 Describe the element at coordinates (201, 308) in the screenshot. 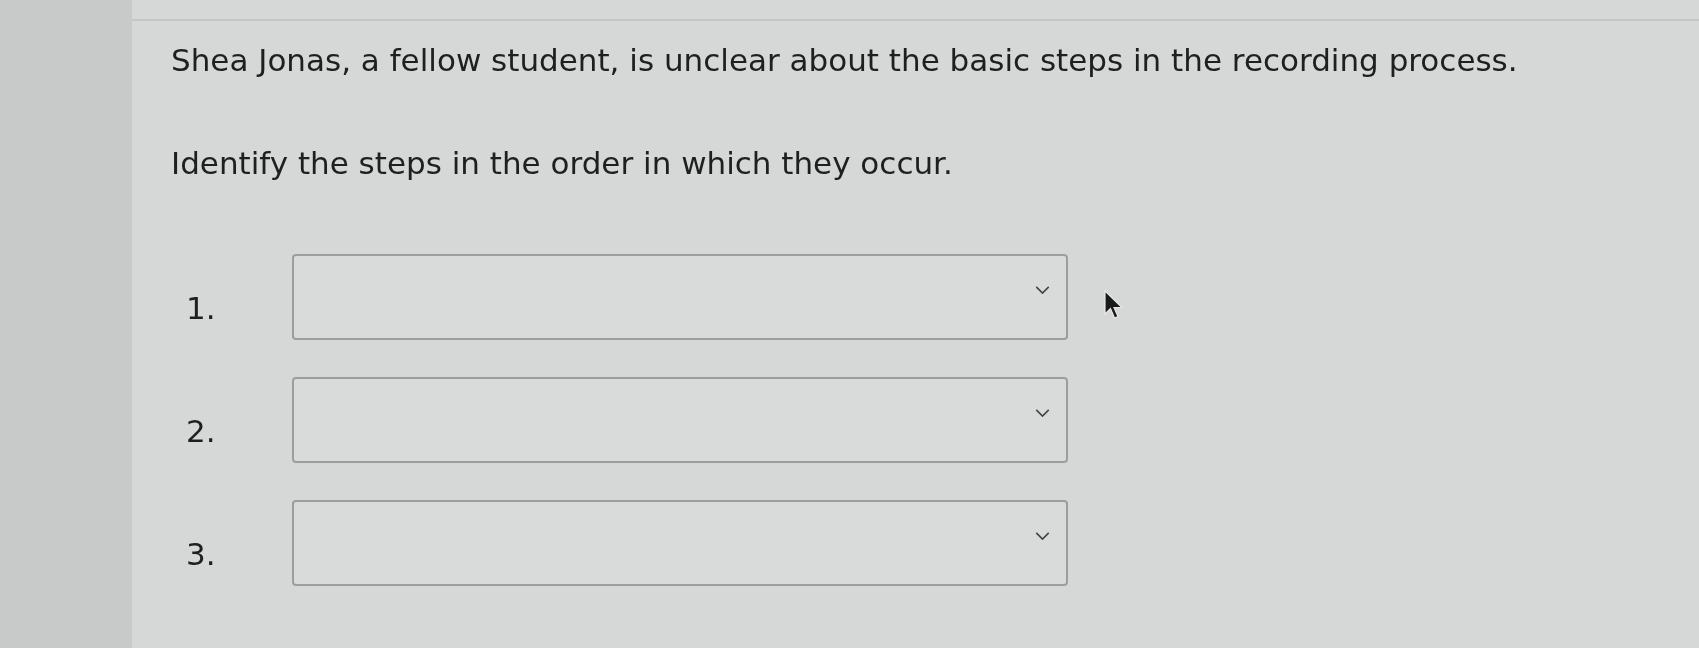

I see `step-number: 1.` at that location.